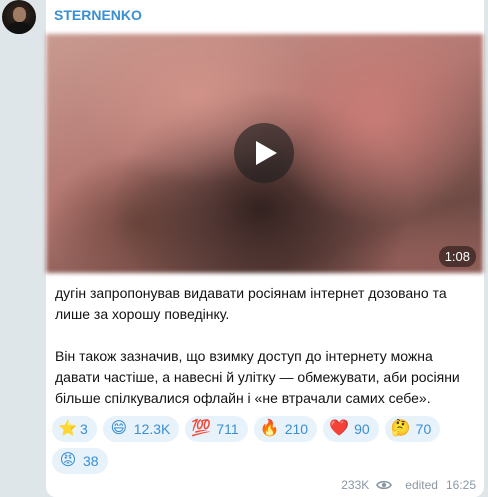  I want to click on fire-icon: 🔥, so click(269, 428).